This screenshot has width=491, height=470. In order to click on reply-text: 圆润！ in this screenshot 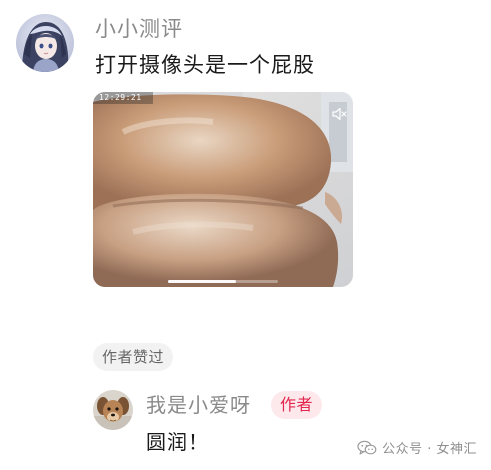, I will do `click(177, 442)`.